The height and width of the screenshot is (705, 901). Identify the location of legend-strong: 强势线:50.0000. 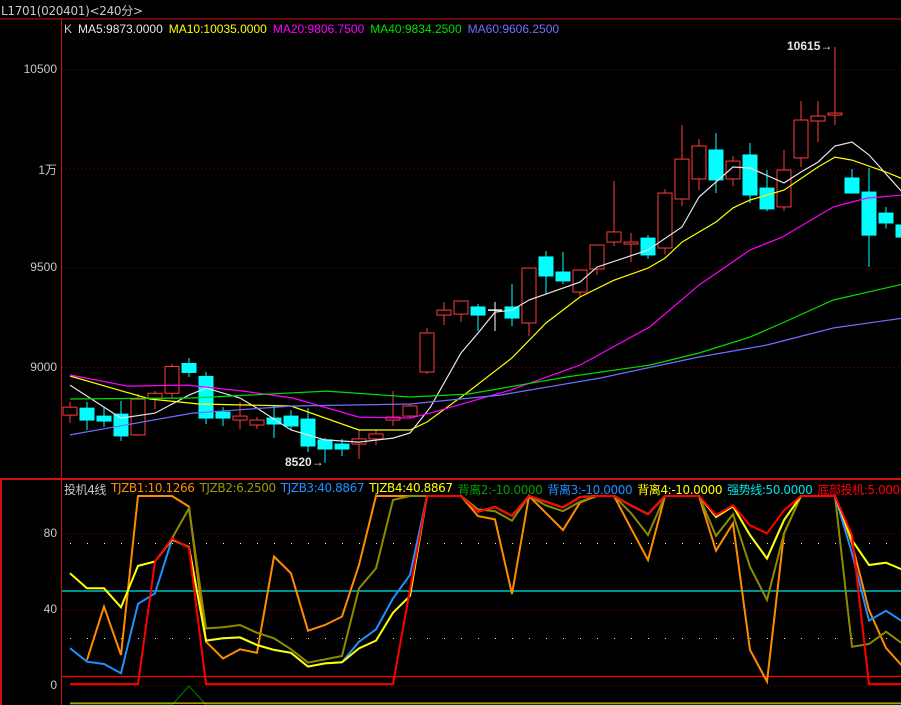
(770, 490).